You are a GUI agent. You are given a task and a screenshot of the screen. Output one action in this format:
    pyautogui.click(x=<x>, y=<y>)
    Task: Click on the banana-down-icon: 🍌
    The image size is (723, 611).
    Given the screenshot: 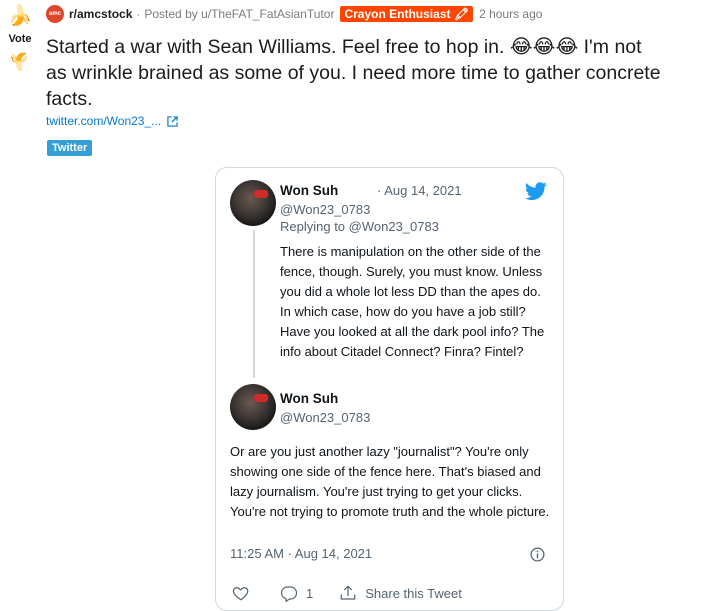 What is the action you would take?
    pyautogui.click(x=19, y=61)
    